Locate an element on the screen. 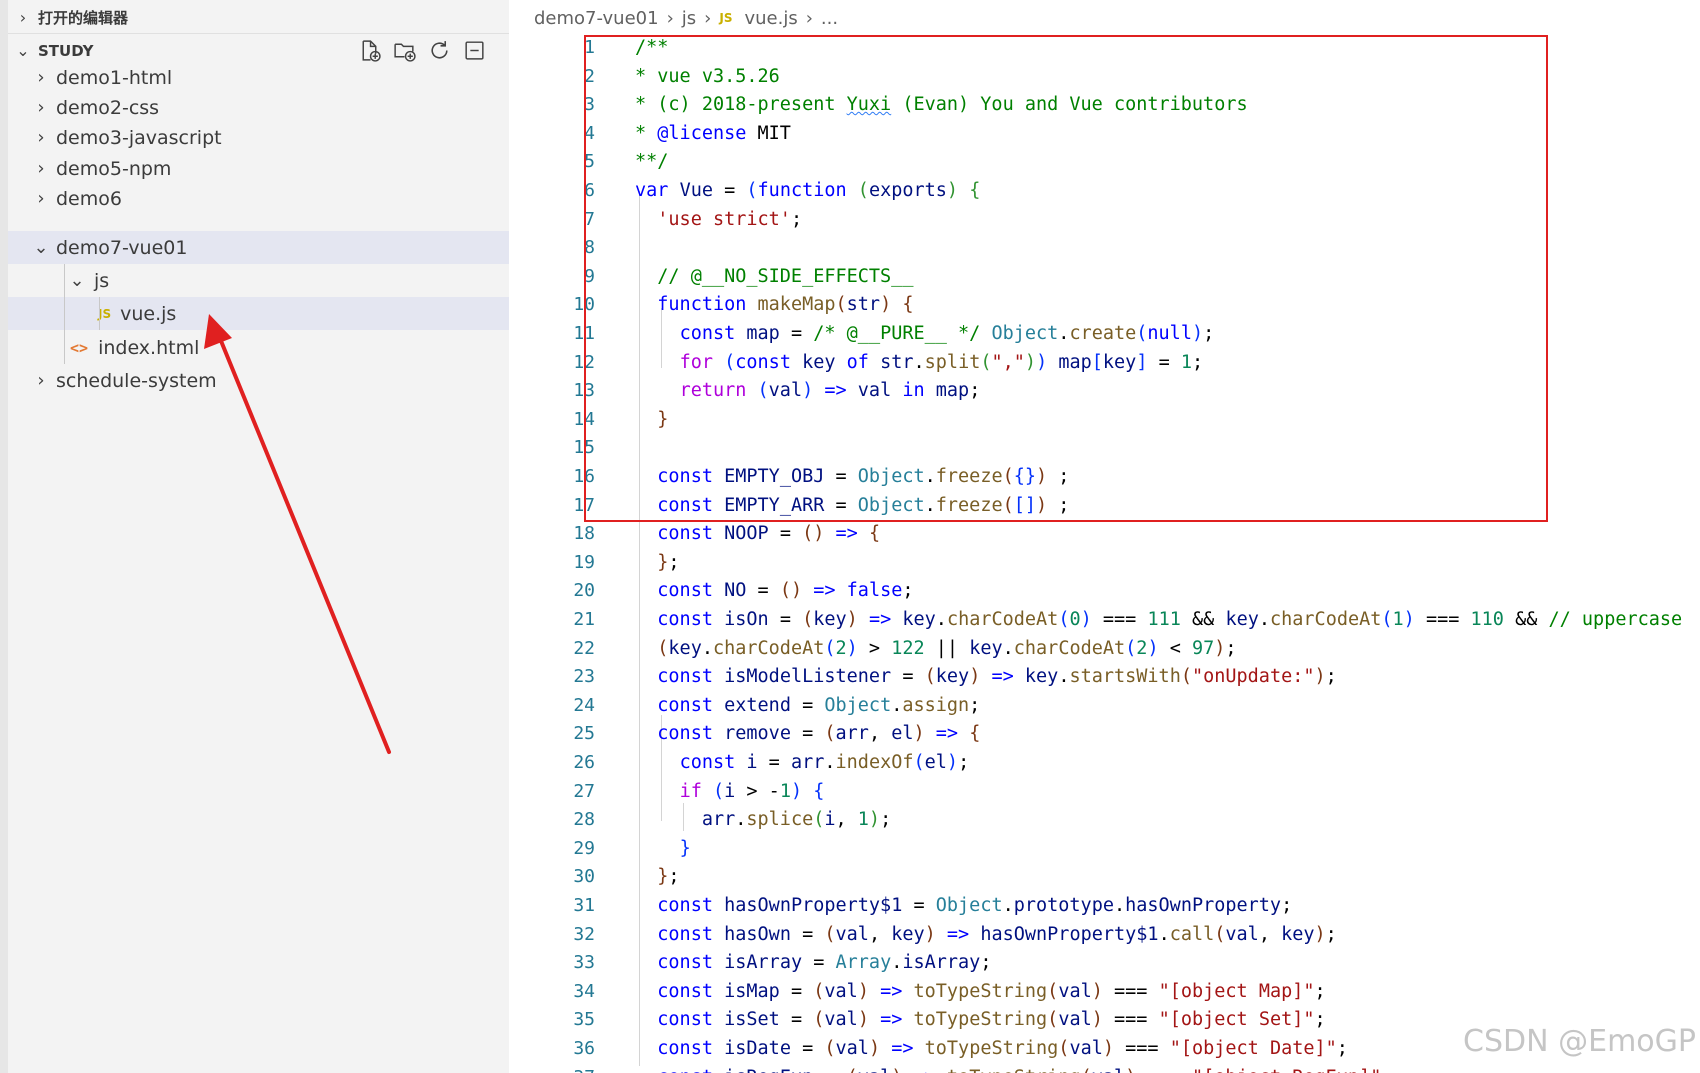 The image size is (1700, 1073). code-line: const extend = Object.assign; is located at coordinates (819, 705).